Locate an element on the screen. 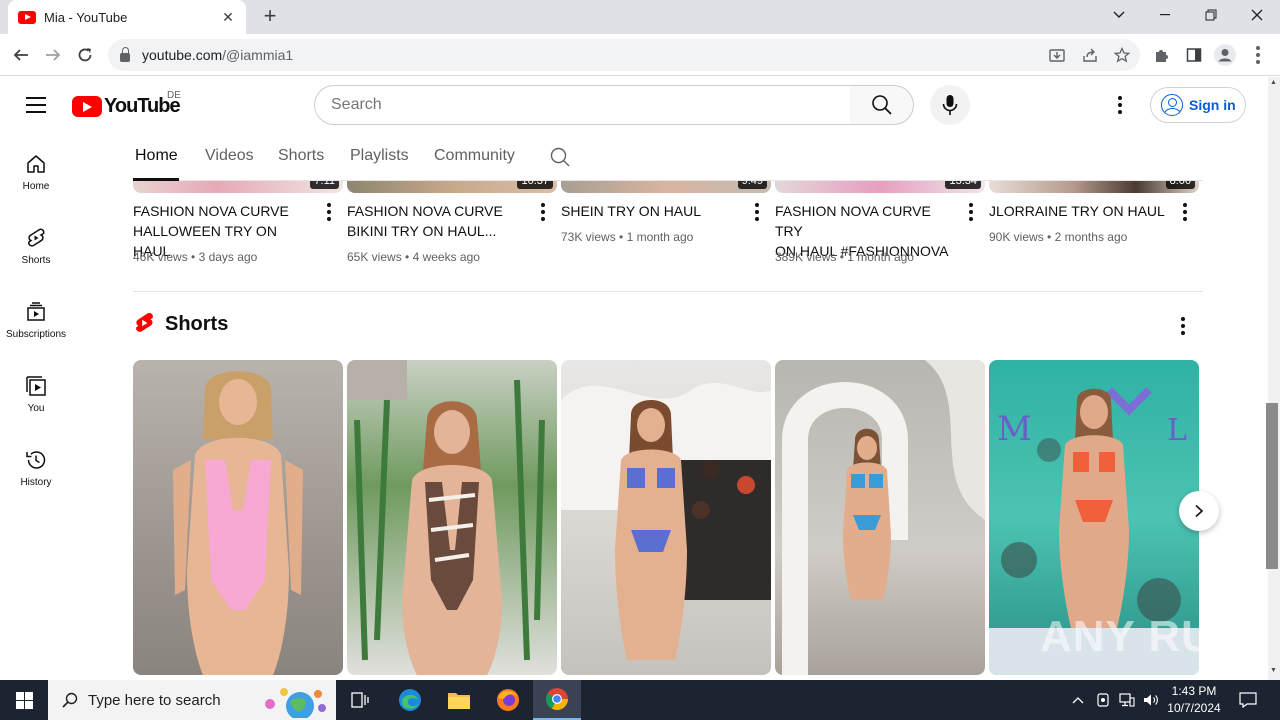  notifications-icon is located at coordinates (1248, 700).